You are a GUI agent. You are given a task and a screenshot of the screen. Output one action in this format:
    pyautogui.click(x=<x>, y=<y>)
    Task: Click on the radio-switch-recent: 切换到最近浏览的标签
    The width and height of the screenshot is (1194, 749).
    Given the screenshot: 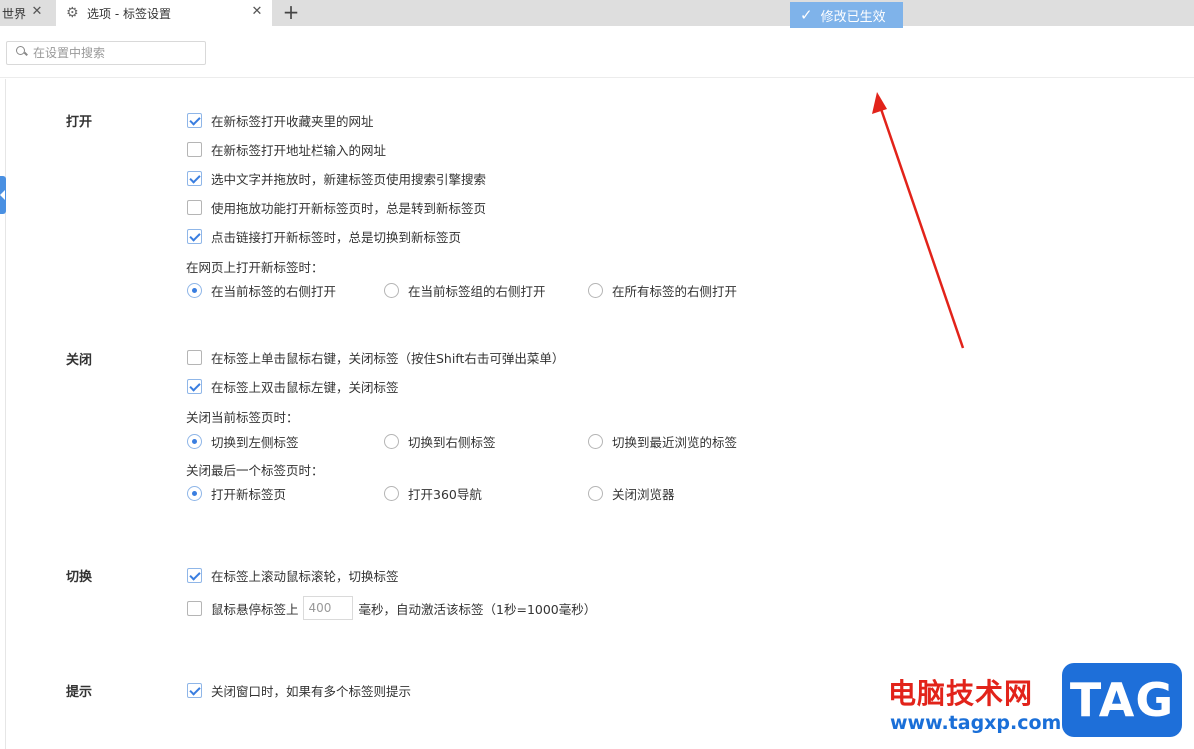 What is the action you would take?
    pyautogui.click(x=662, y=441)
    